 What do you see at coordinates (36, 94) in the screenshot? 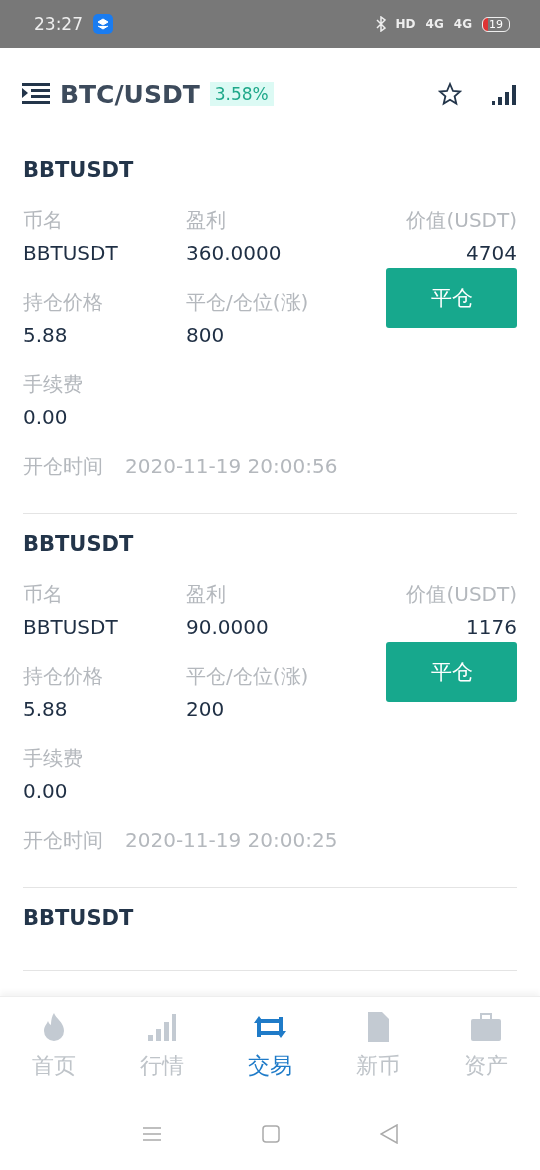
I see `menu-icon` at bounding box center [36, 94].